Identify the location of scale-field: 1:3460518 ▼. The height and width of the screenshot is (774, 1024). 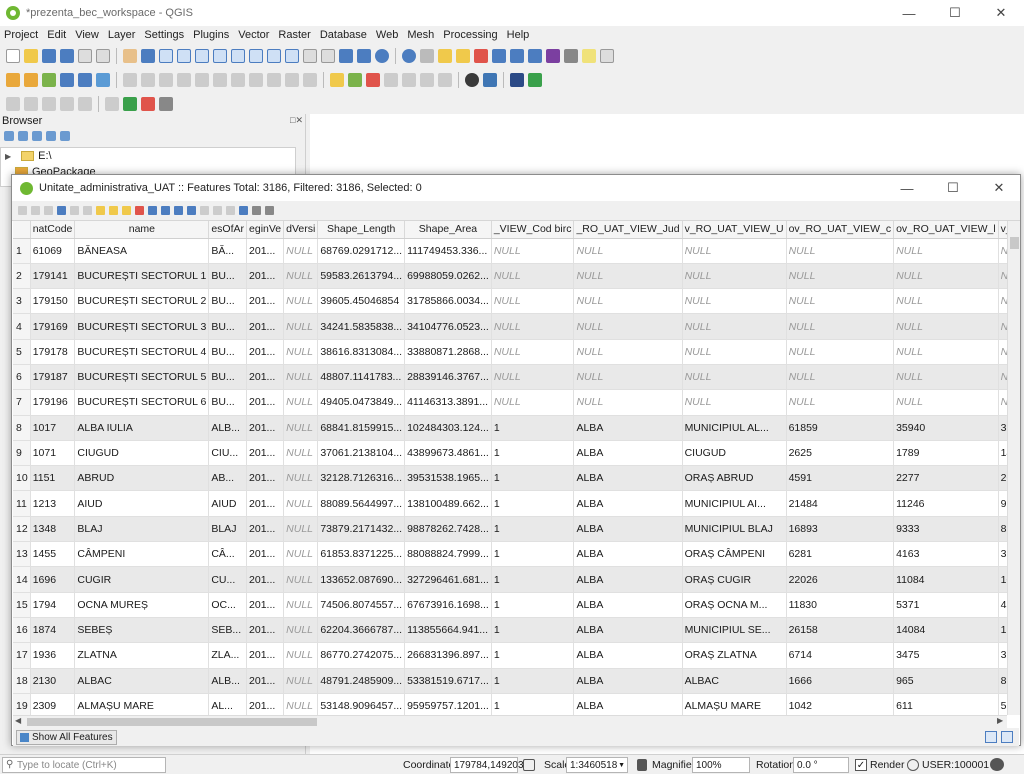
(597, 765).